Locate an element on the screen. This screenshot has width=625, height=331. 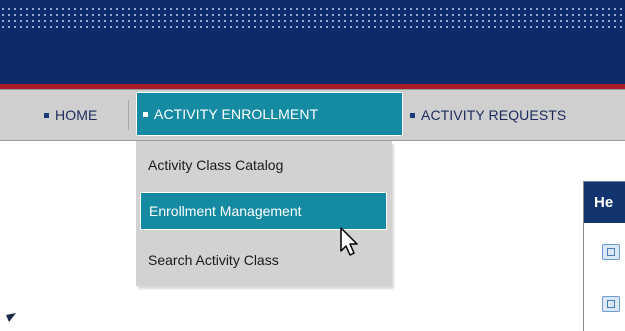
nav-item-home: HOME is located at coordinates (70, 115).